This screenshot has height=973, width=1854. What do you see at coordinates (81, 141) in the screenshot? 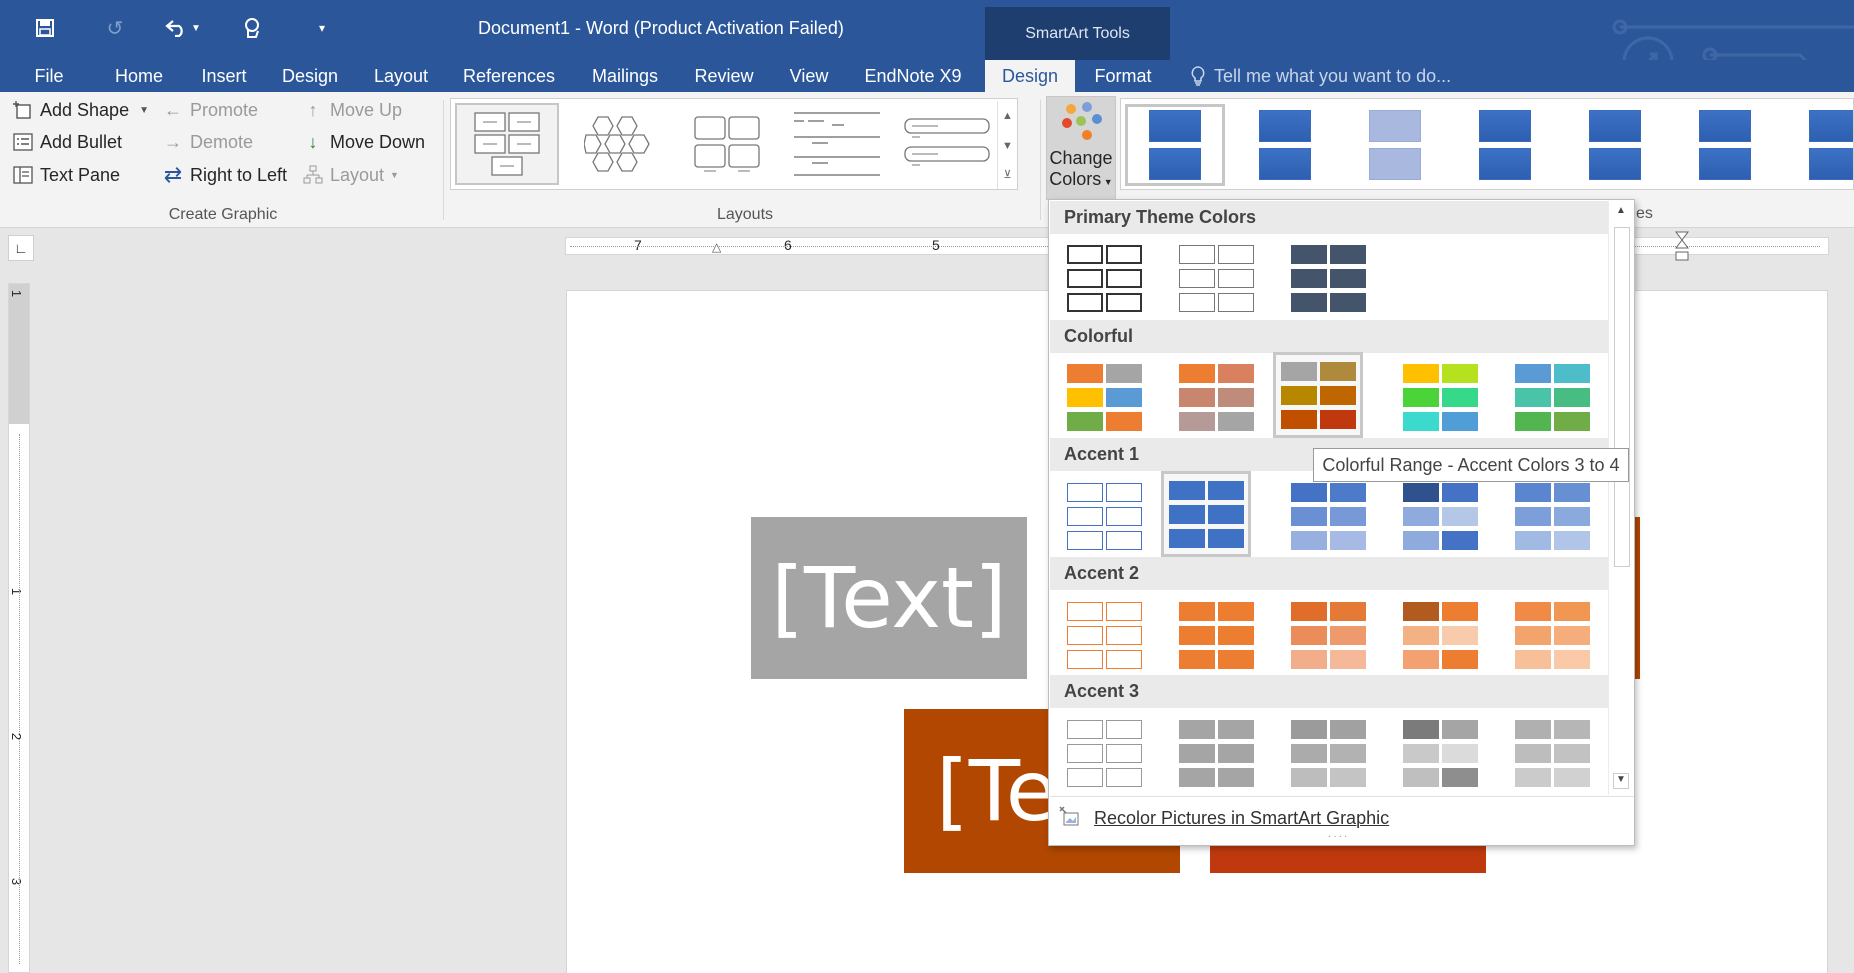
I see `add-bullet-label: Add Bullet` at bounding box center [81, 141].